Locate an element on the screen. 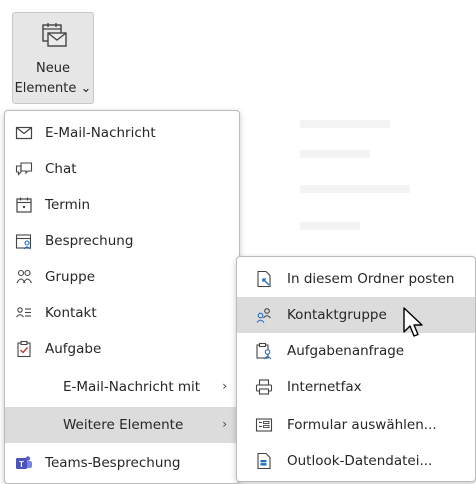  menu-item-label: E-Mail-Nachricht mit is located at coordinates (132, 387).